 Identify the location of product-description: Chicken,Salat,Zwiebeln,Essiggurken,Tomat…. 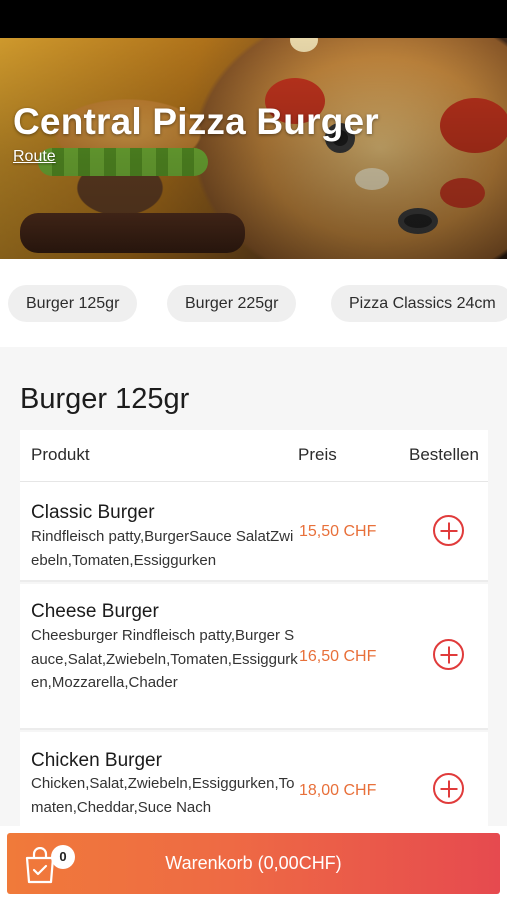
(163, 795).